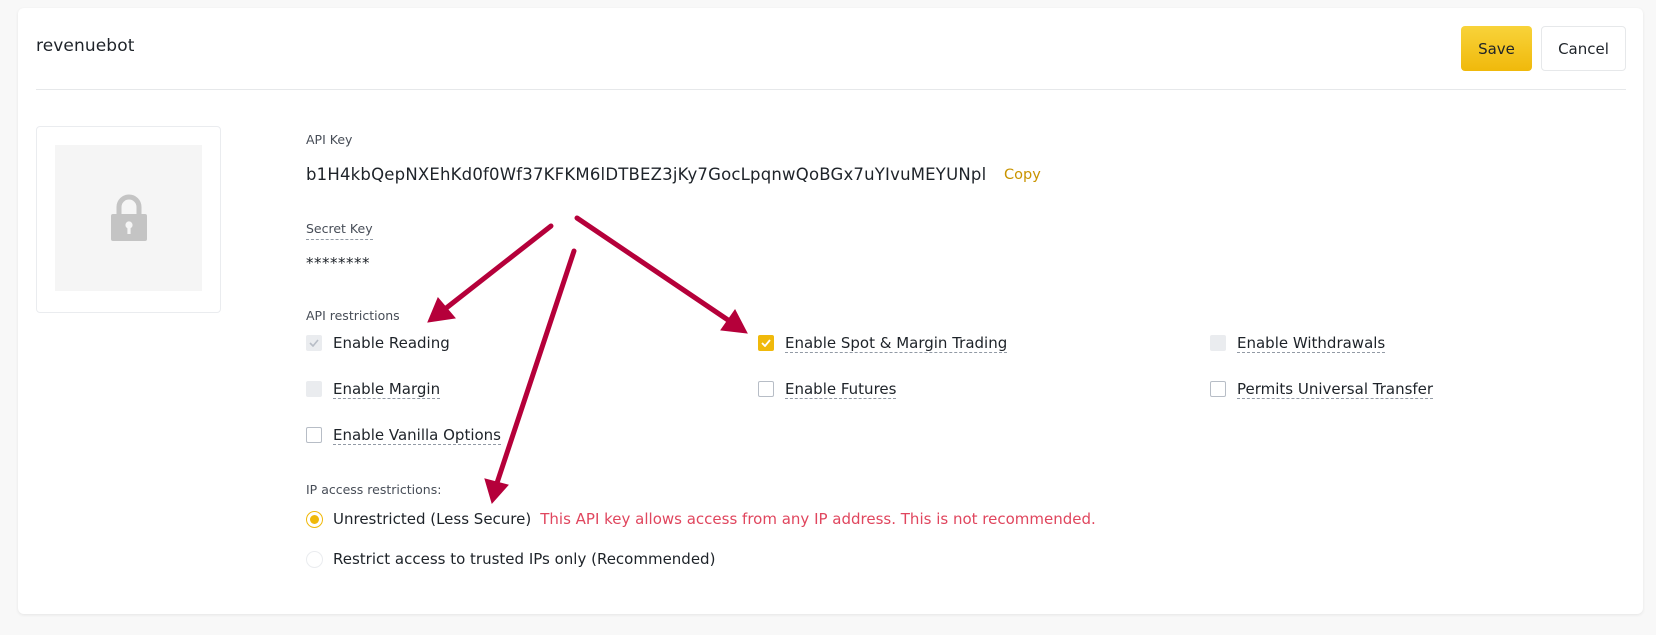 The width and height of the screenshot is (1656, 635). I want to click on checkbox-permits-universal-transfer: Permits Universal Transfer, so click(1322, 389).